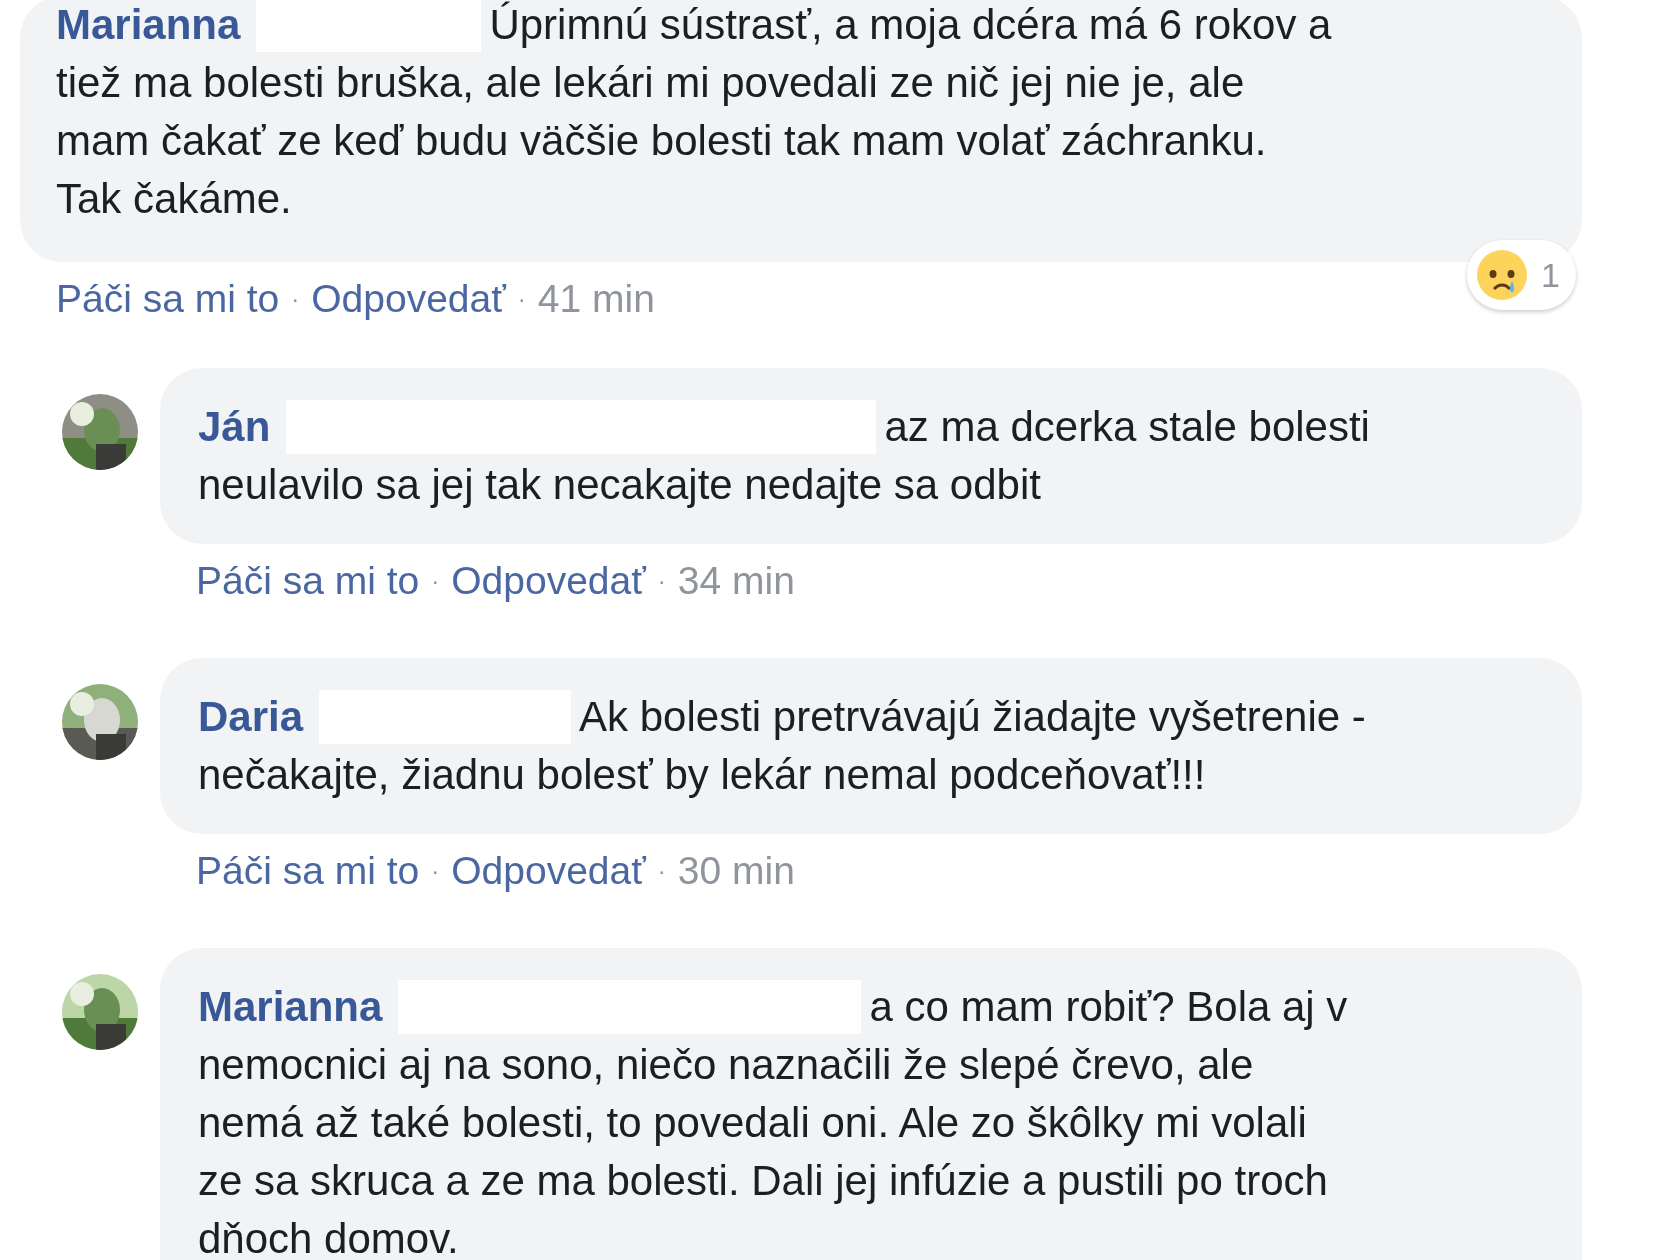 The height and width of the screenshot is (1260, 1680). What do you see at coordinates (234, 427) in the screenshot?
I see `author-name: Ján` at bounding box center [234, 427].